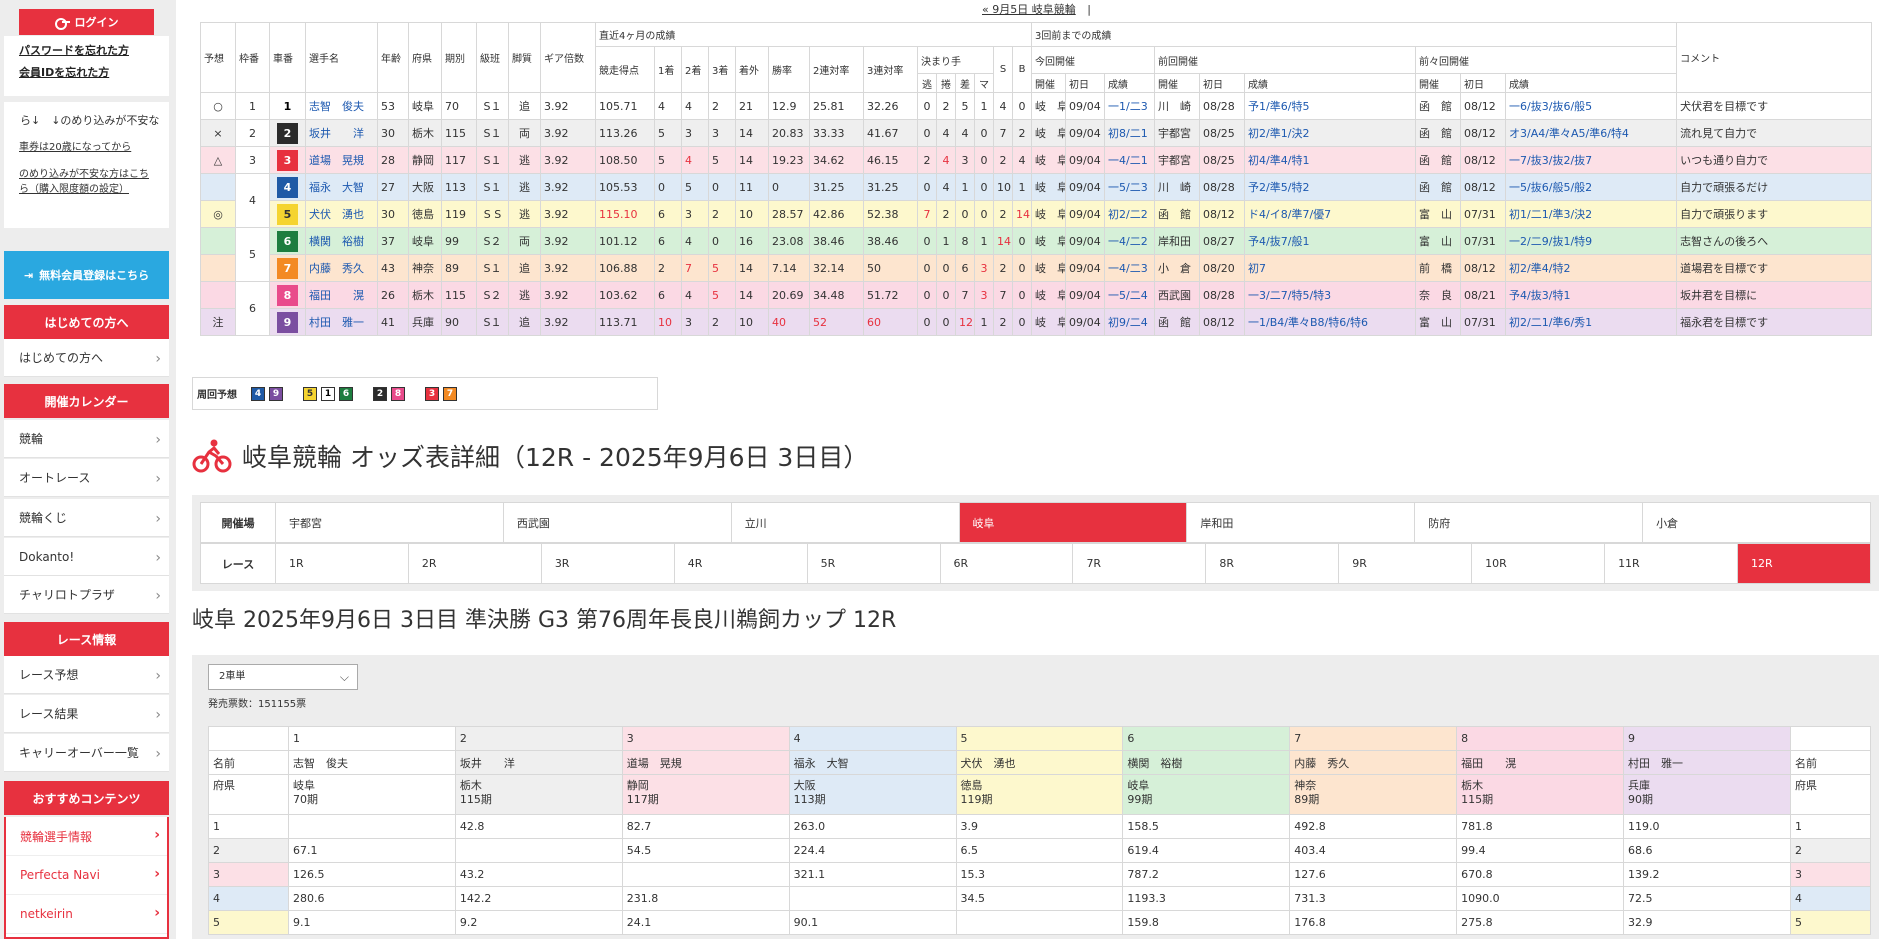  I want to click on rider-name-link: 志智 俊夫, so click(341, 106).